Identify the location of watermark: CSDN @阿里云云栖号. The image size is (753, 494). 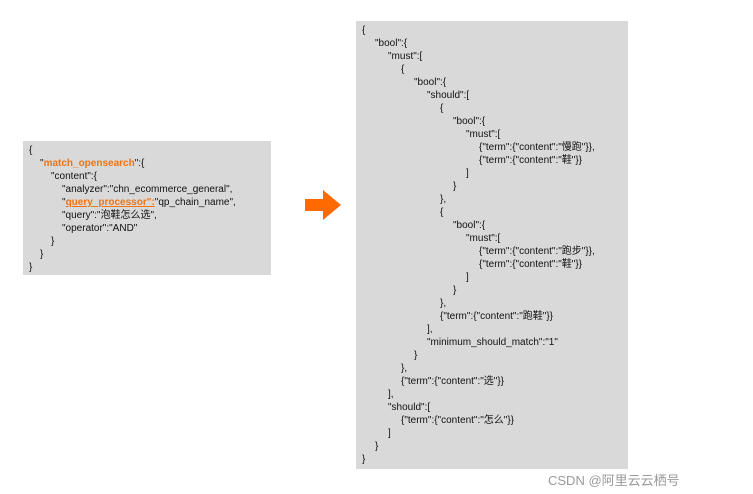
(614, 480).